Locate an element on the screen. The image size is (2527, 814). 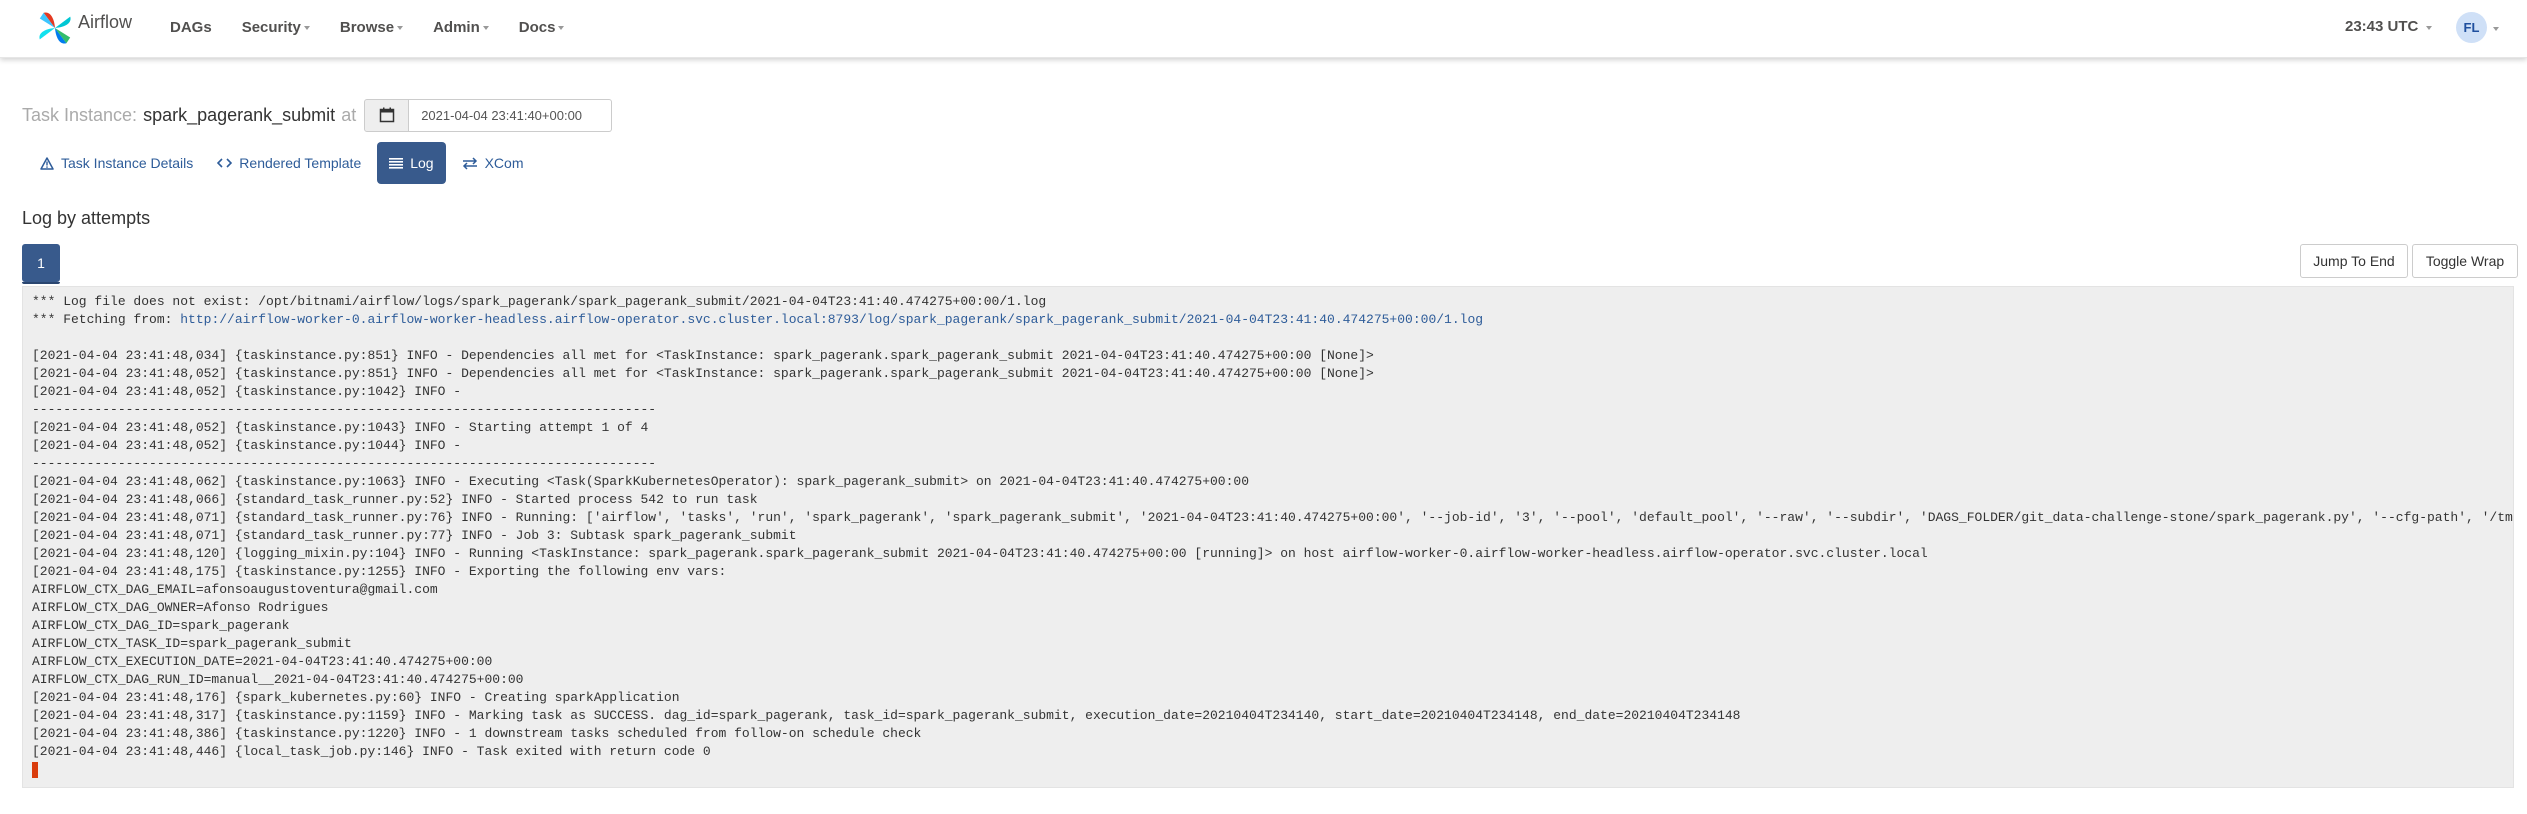
nav-docs: Docs is located at coordinates (542, 27).